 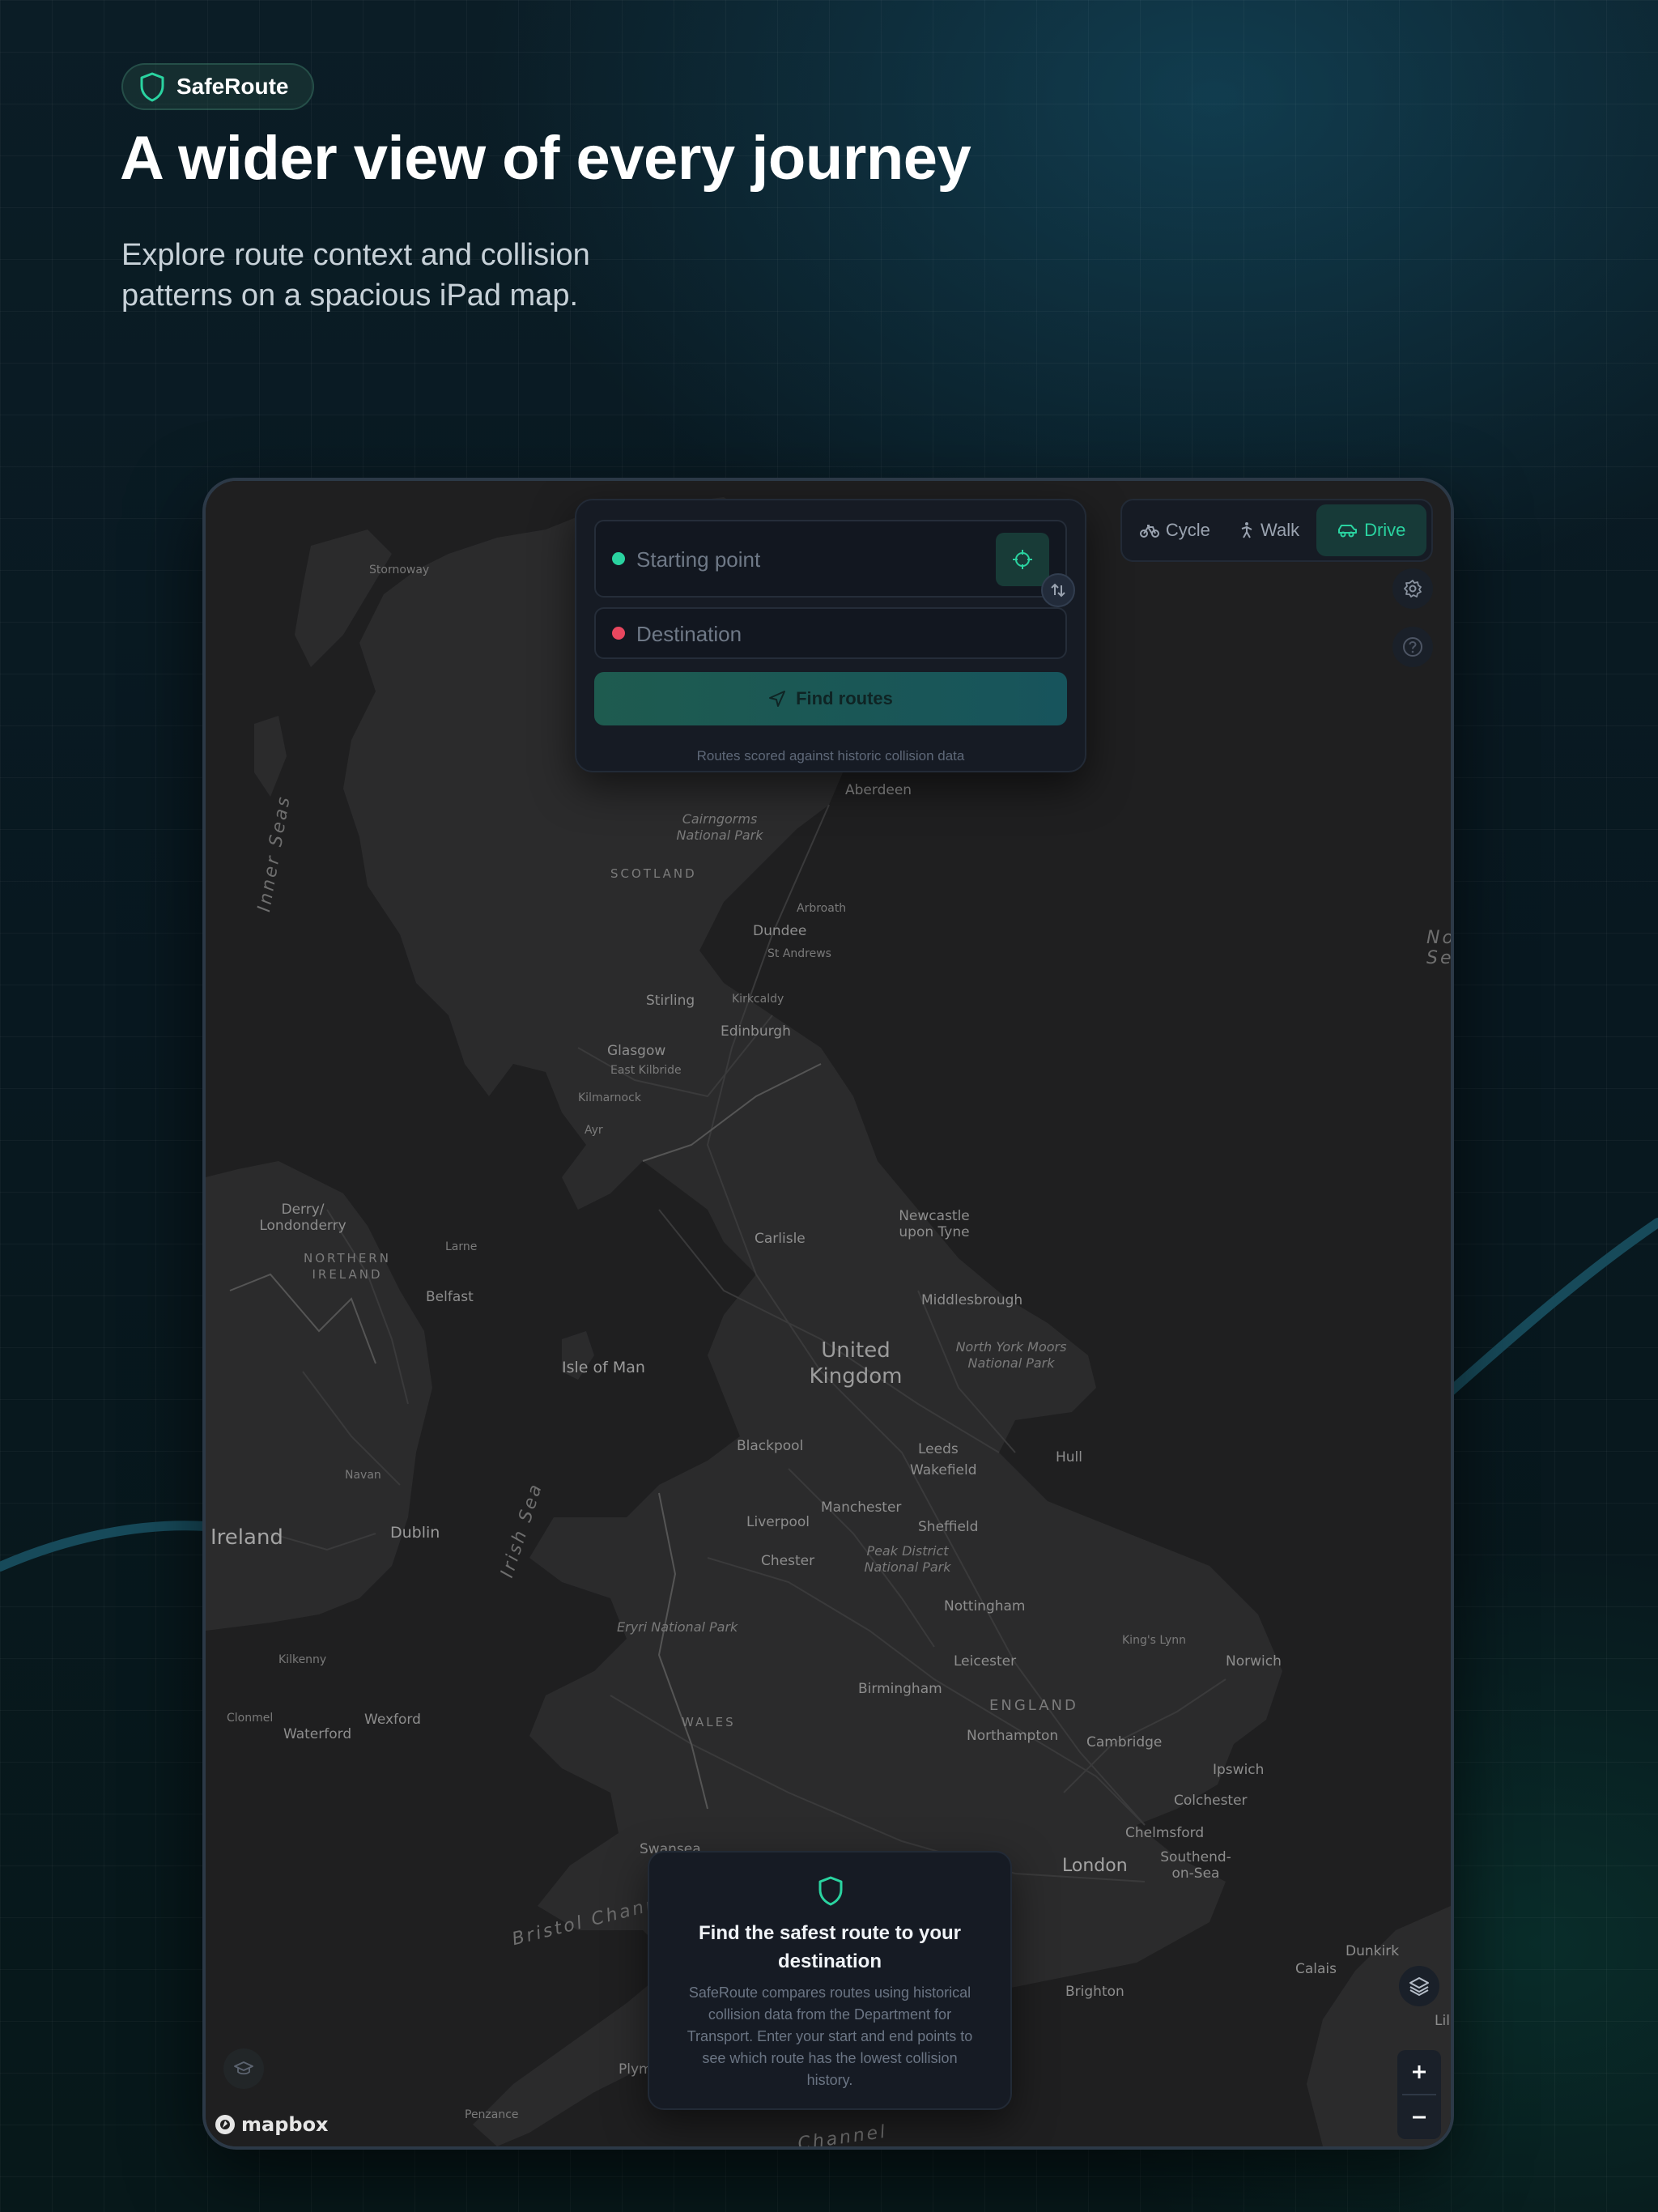 What do you see at coordinates (1280, 530) in the screenshot?
I see `mode-walk-label: Walk` at bounding box center [1280, 530].